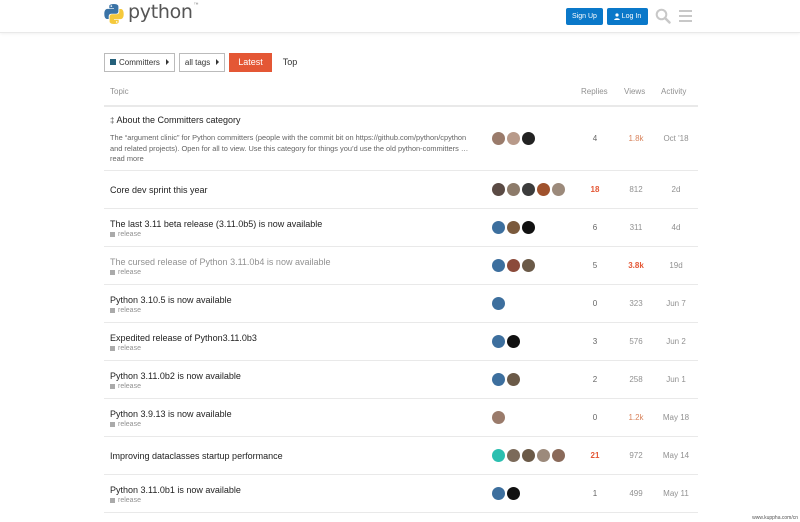 This screenshot has height=522, width=800. What do you see at coordinates (676, 417) in the screenshot?
I see `activity-time-link: May 18` at bounding box center [676, 417].